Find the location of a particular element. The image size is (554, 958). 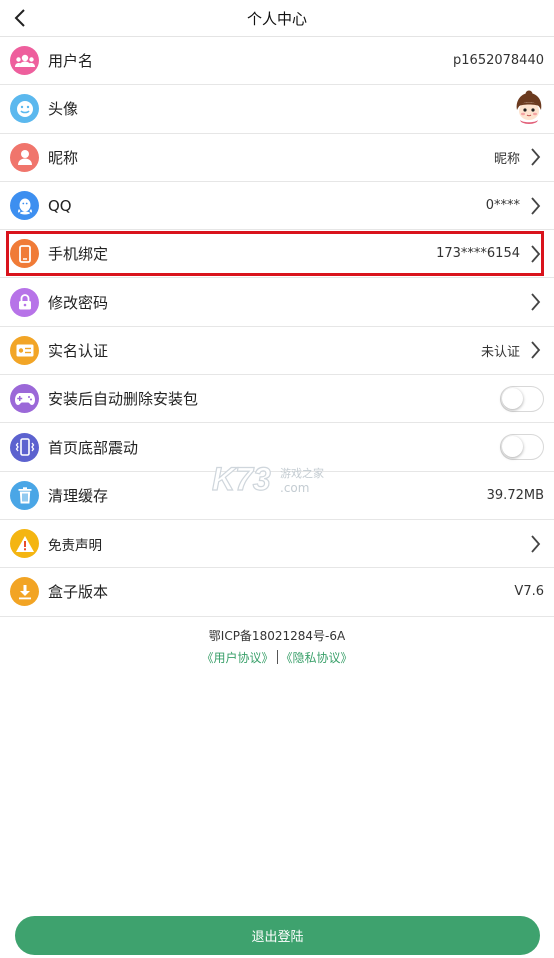

logout-button: 退出登陆 is located at coordinates (277, 935).